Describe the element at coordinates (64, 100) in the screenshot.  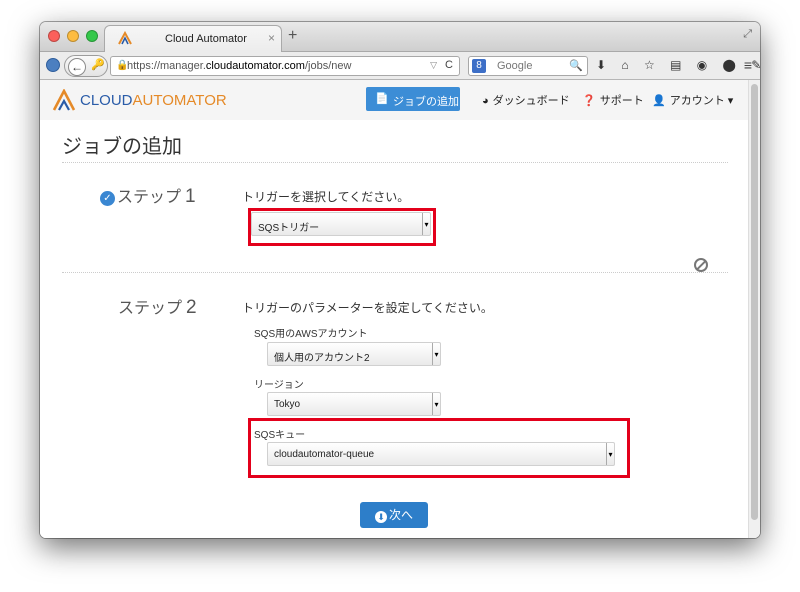
I see `logo-mark-icon` at that location.